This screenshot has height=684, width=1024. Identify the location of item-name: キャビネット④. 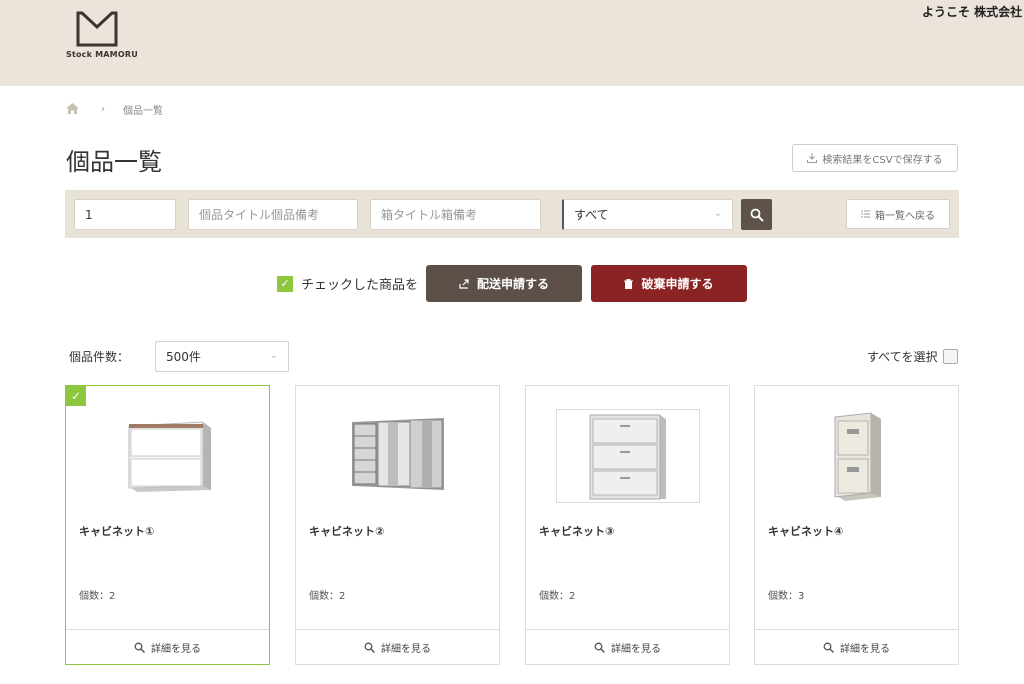
(806, 531).